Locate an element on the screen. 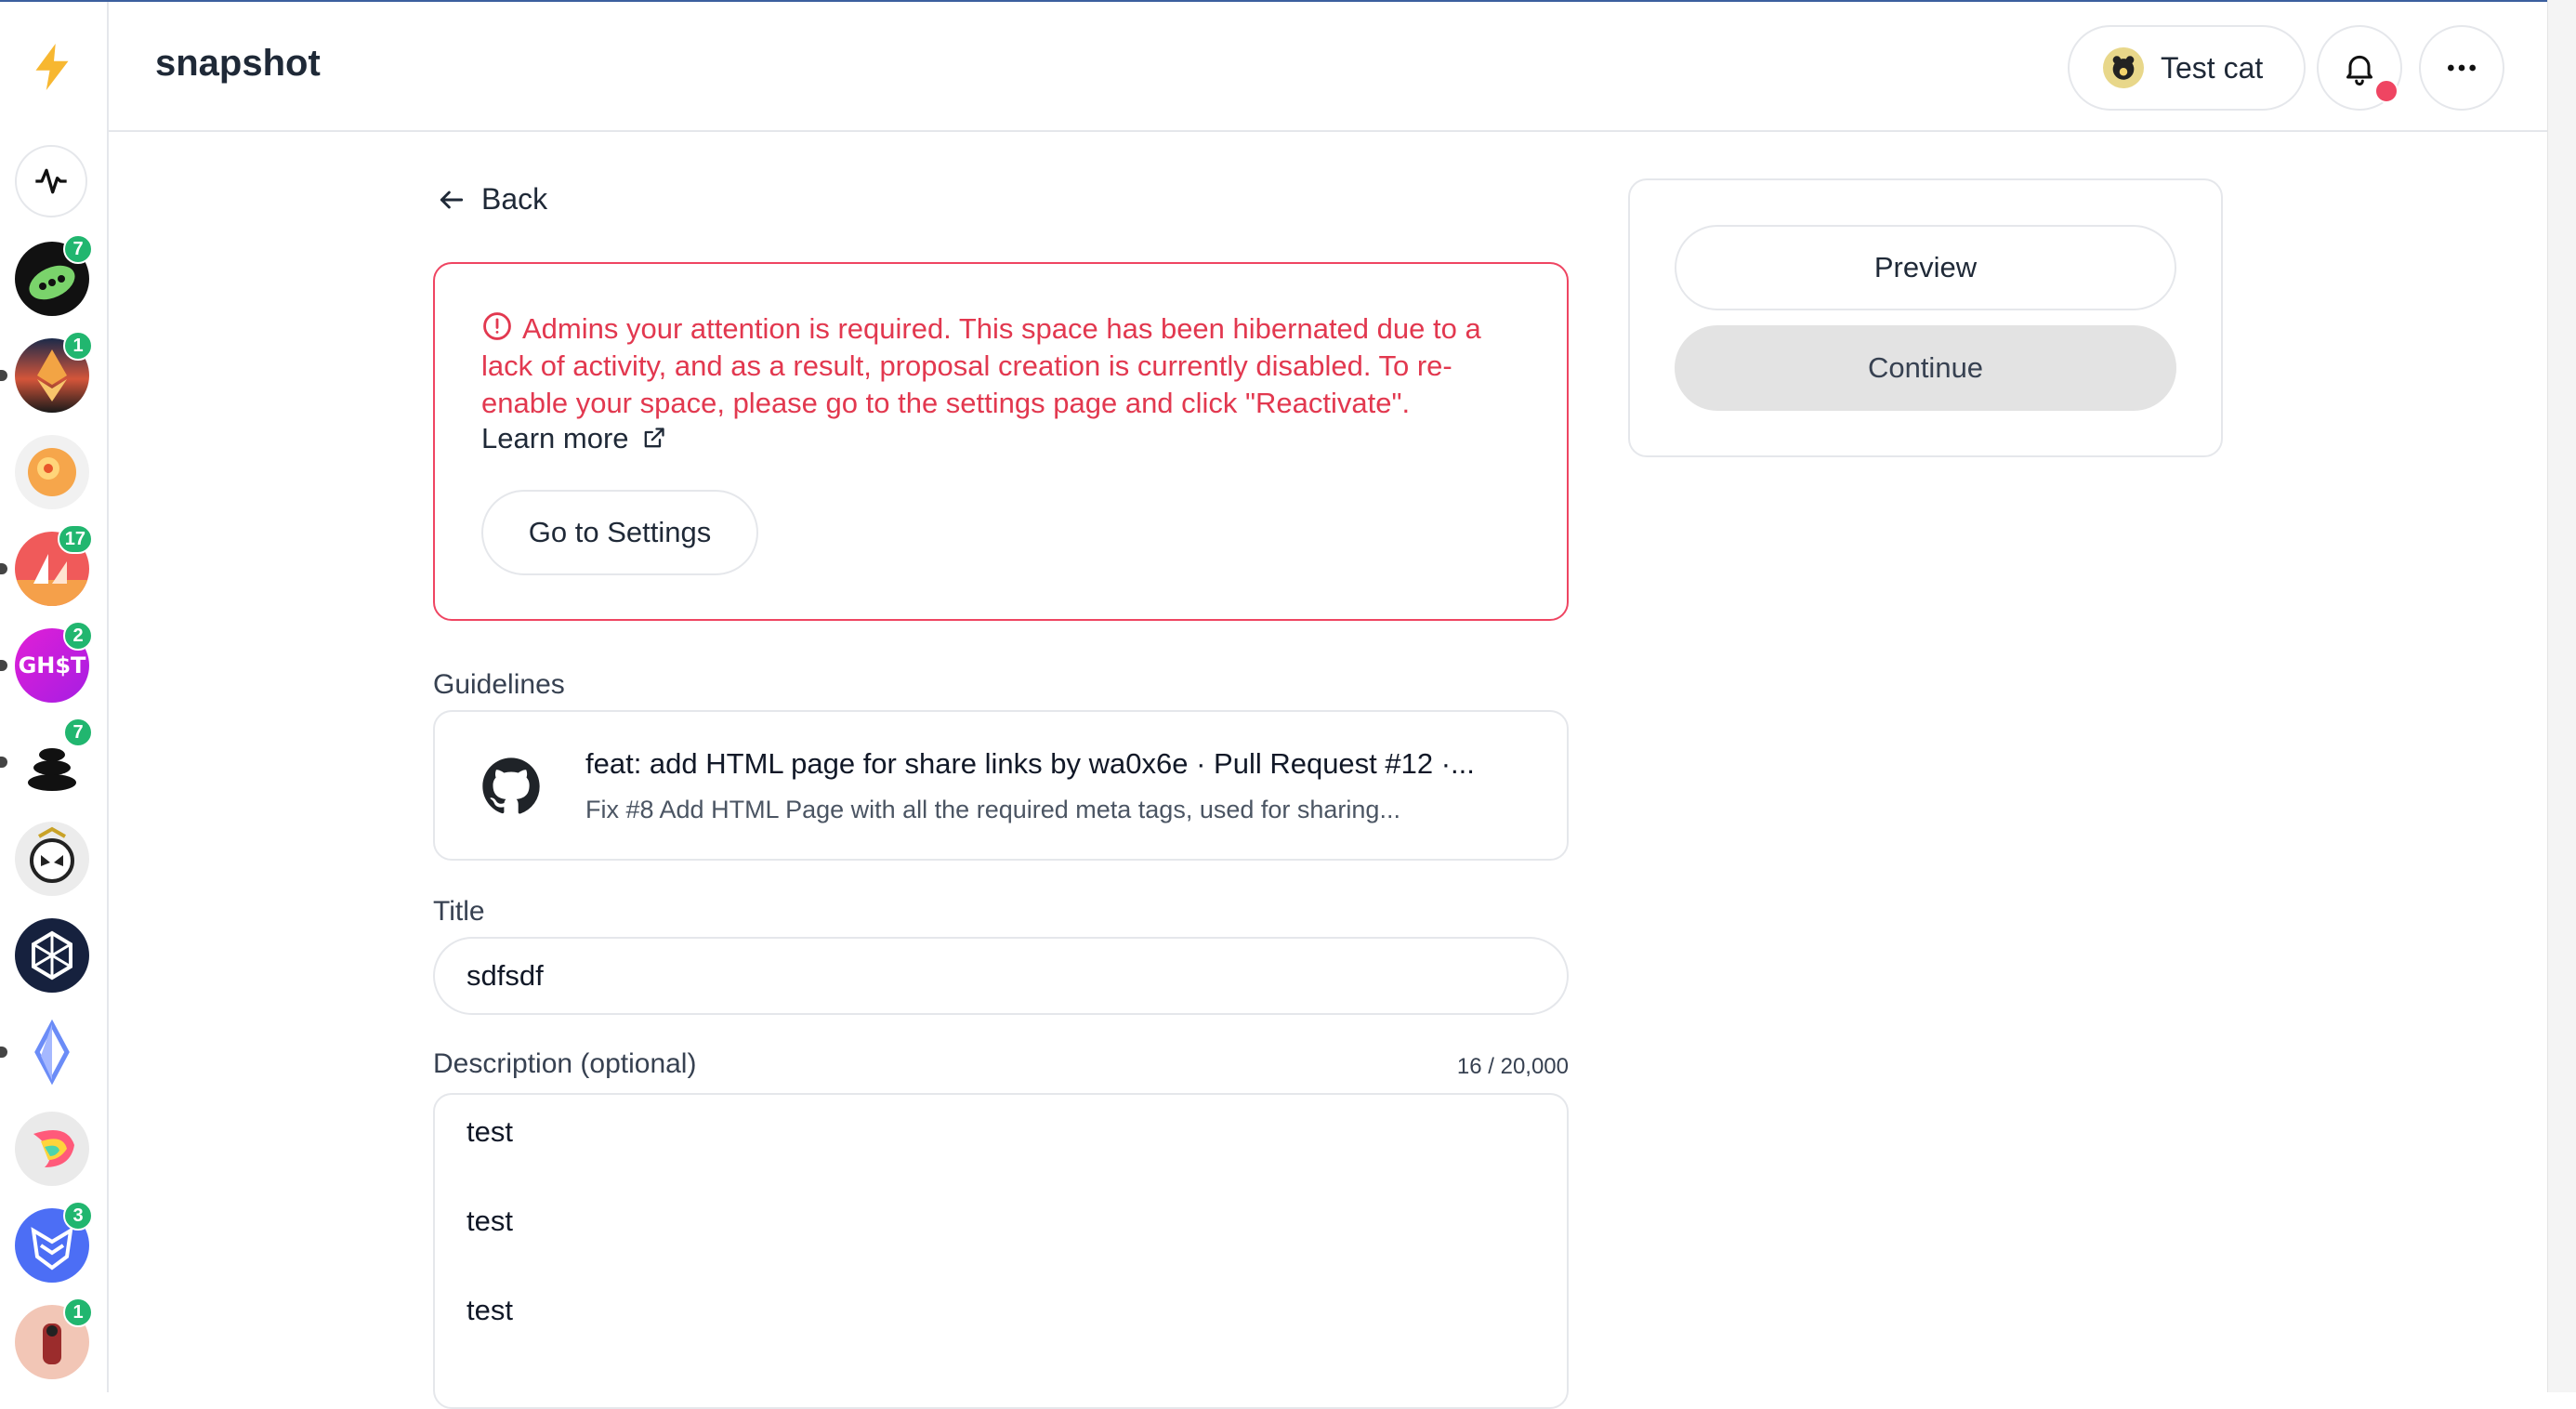 The height and width of the screenshot is (1409, 2576). space-avatar-6: 7 is located at coordinates (46, 758).